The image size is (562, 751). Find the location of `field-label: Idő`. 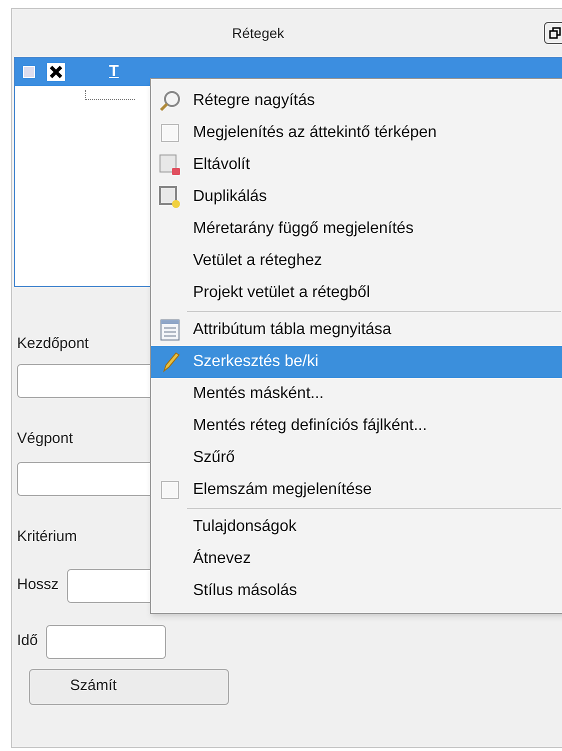

field-label: Idő is located at coordinates (27, 641).